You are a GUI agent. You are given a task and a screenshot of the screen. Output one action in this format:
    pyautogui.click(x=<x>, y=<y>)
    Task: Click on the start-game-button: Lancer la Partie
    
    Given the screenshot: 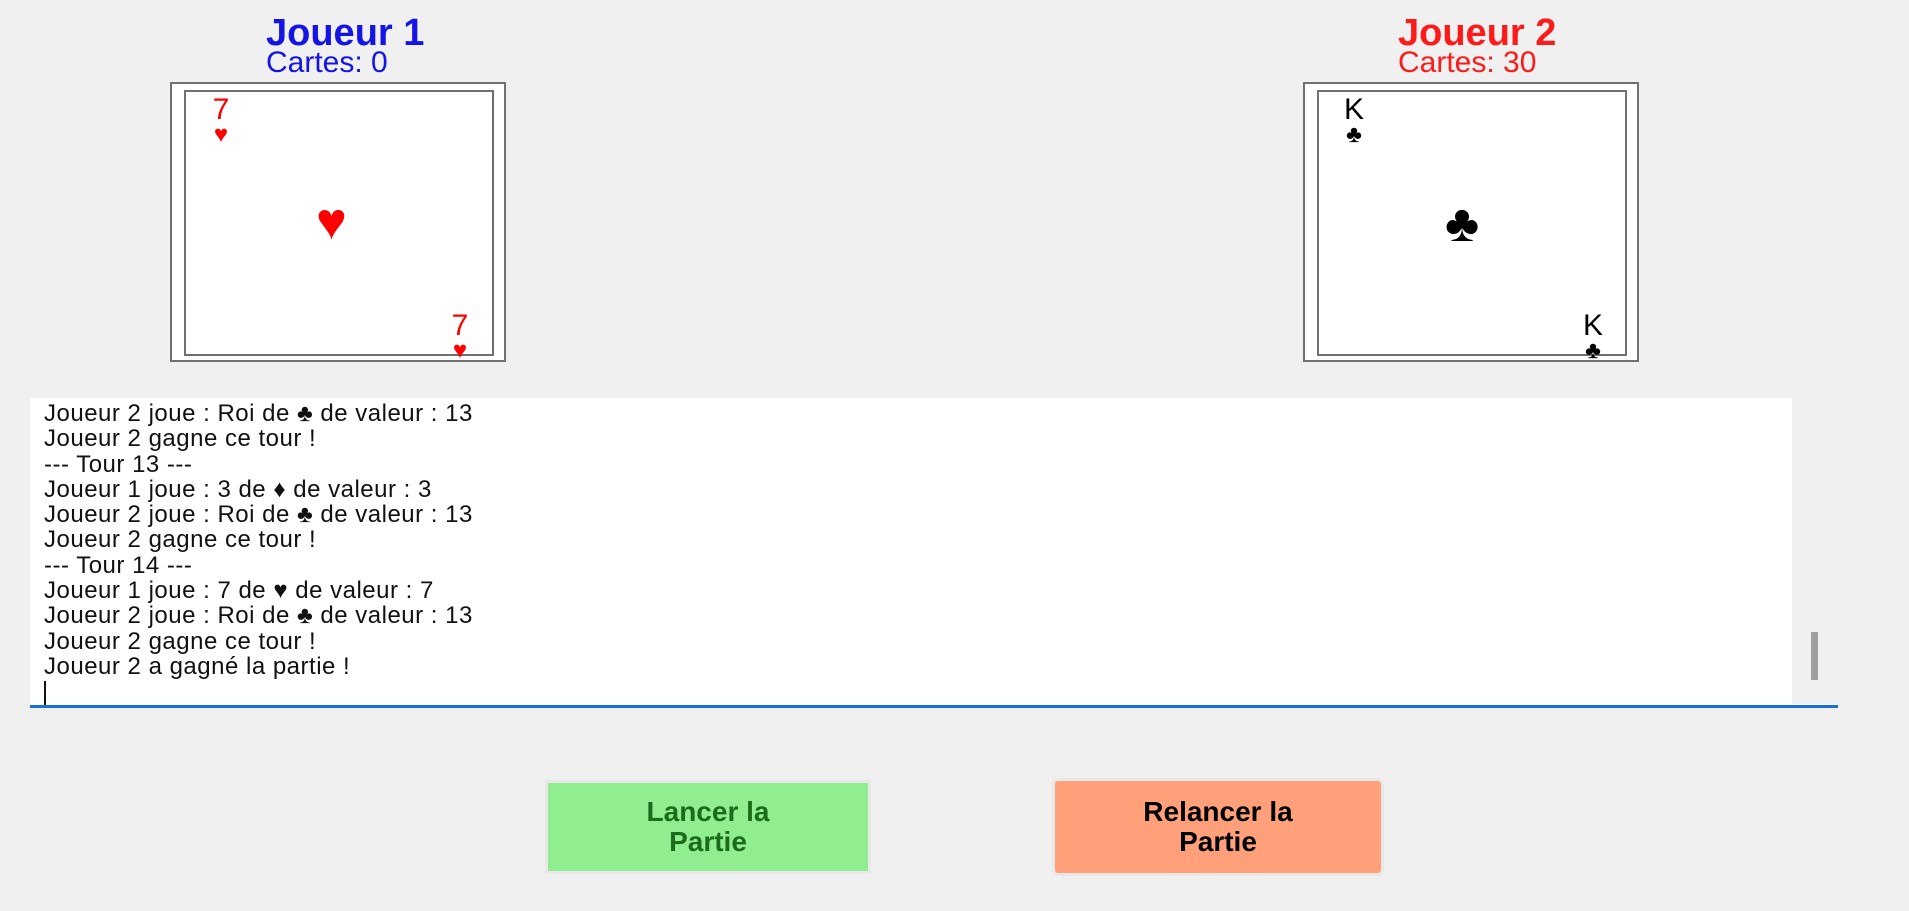 What is the action you would take?
    pyautogui.click(x=708, y=827)
    